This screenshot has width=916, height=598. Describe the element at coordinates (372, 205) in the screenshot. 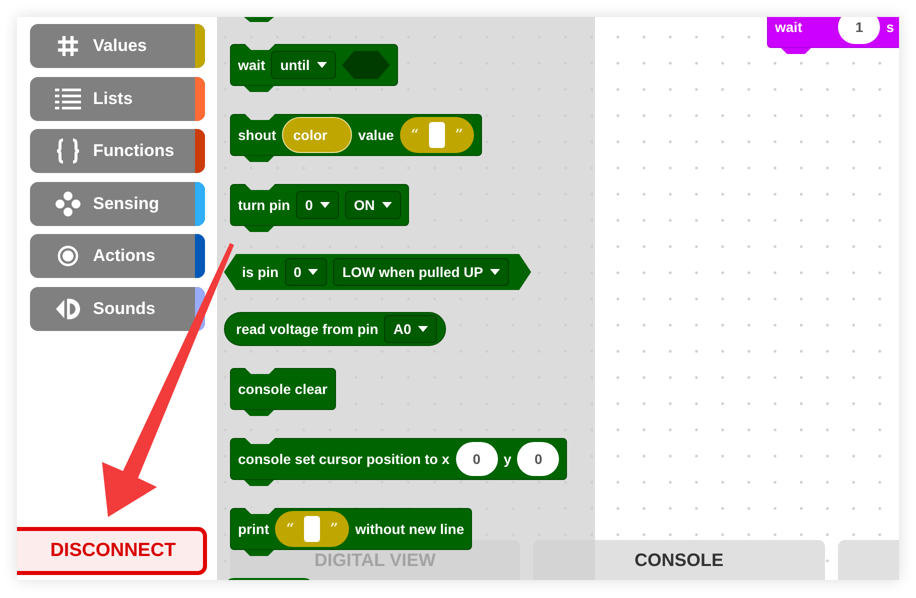

I see `dropdown: ON` at that location.